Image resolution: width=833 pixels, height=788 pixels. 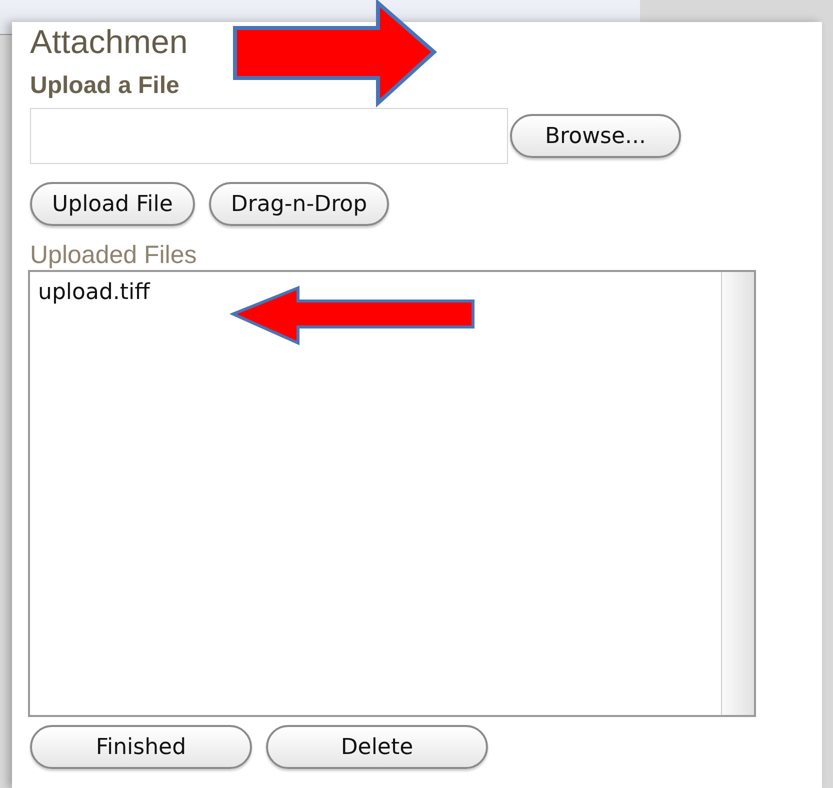 What do you see at coordinates (299, 204) in the screenshot?
I see `action-button: Drag-n-Drop` at bounding box center [299, 204].